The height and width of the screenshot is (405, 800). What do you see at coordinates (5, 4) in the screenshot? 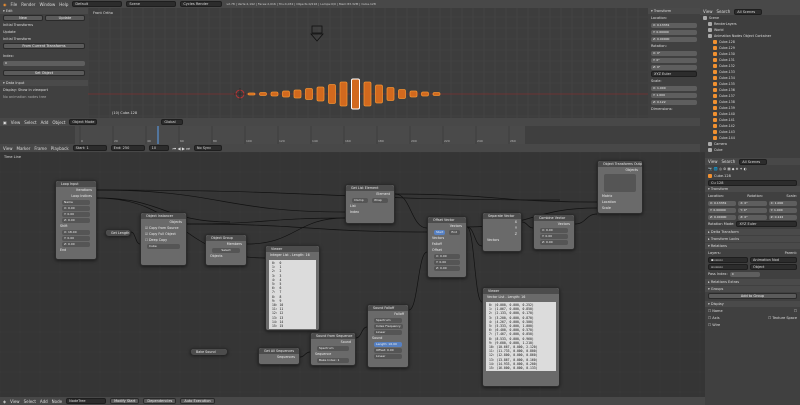
I see `blender-logo-icon: ◉` at bounding box center [5, 4].